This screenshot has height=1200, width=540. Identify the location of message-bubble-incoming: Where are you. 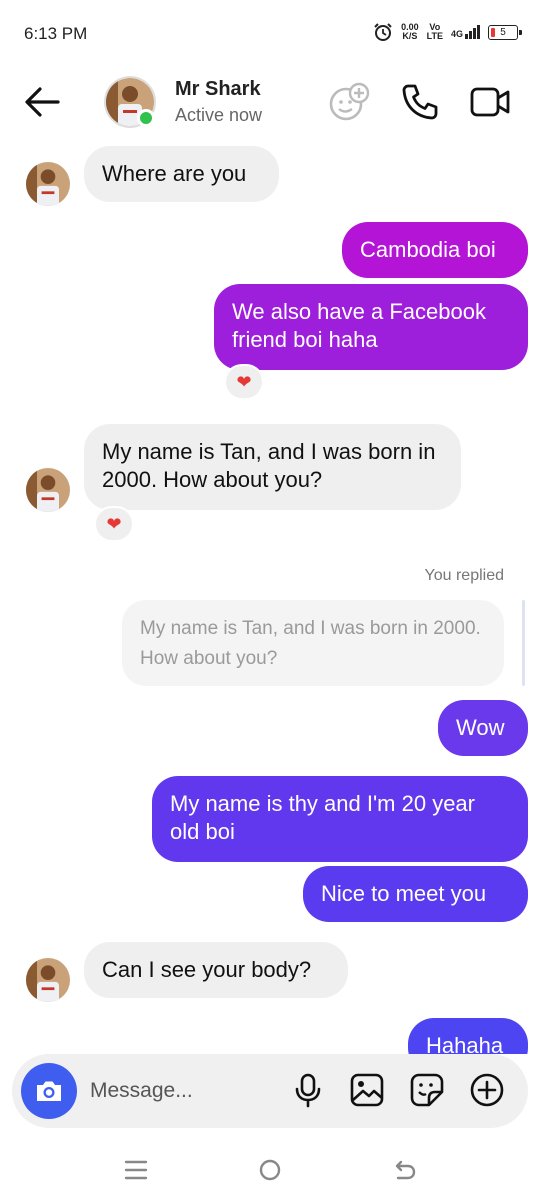
(181, 174).